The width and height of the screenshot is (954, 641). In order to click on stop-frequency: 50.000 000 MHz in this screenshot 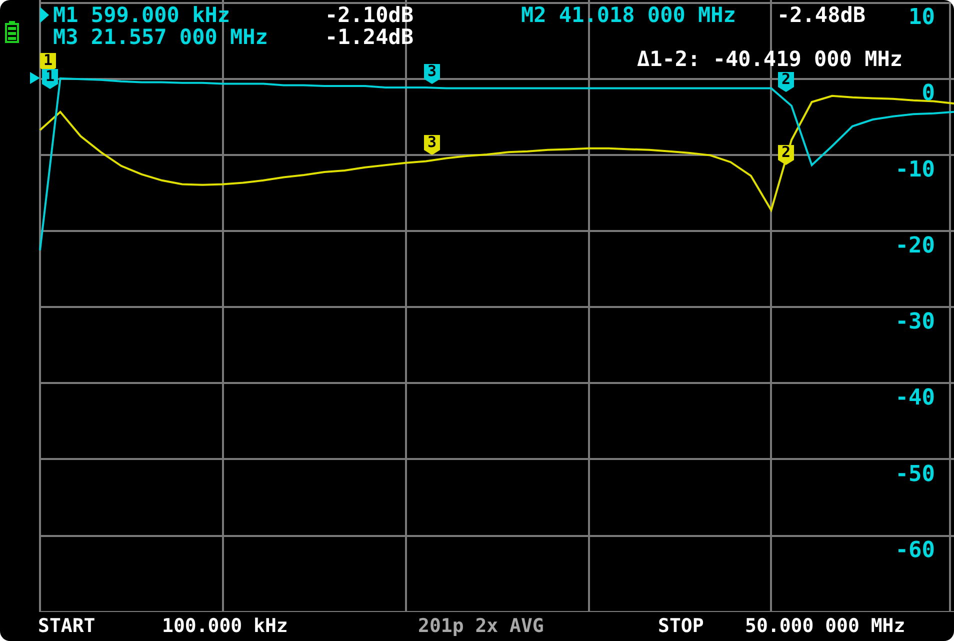, I will do `click(825, 626)`.